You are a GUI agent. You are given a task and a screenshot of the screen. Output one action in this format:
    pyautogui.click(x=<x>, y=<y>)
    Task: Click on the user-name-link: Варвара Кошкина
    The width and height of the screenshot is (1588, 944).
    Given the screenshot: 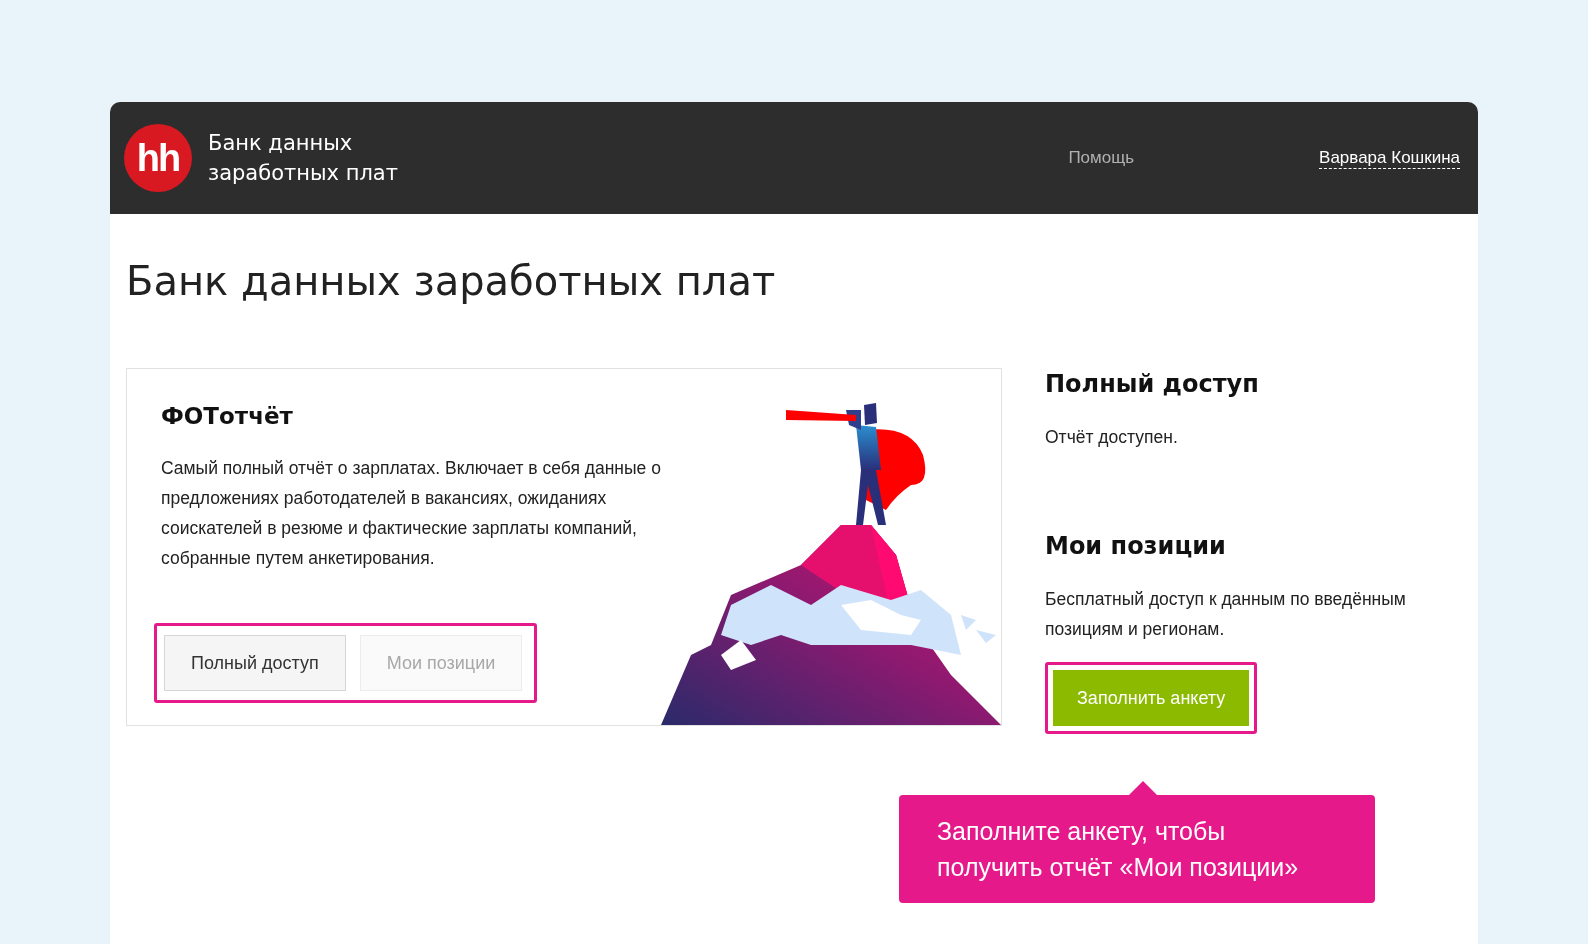 What is the action you would take?
    pyautogui.click(x=1389, y=158)
    